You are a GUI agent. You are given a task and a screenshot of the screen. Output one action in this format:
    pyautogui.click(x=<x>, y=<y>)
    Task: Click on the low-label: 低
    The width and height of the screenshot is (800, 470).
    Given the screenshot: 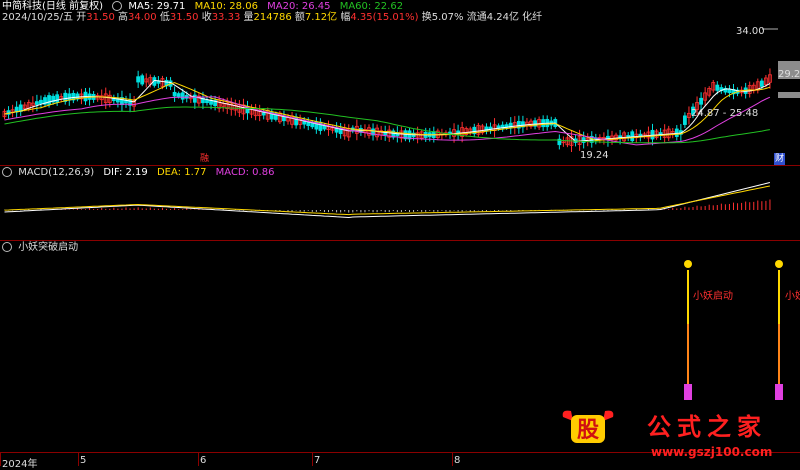 What is the action you would take?
    pyautogui.click(x=164, y=17)
    